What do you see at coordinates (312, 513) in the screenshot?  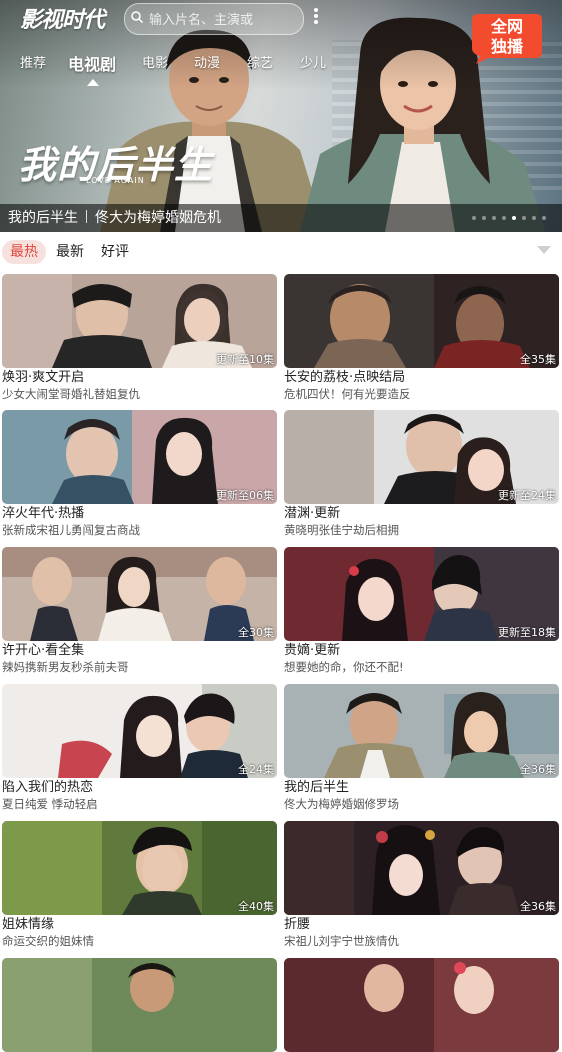 I see `drama-title: 潜渊·更新` at bounding box center [312, 513].